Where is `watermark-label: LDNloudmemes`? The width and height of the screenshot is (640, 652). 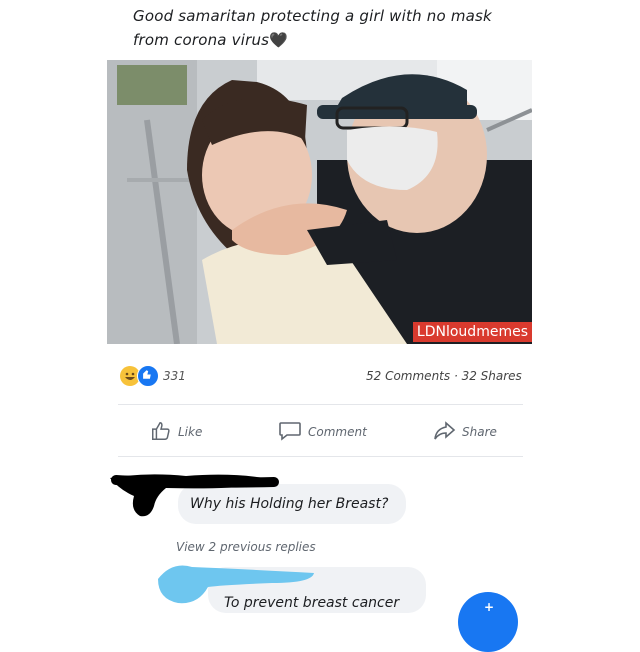
watermark-label: LDNloudmemes is located at coordinates (472, 332).